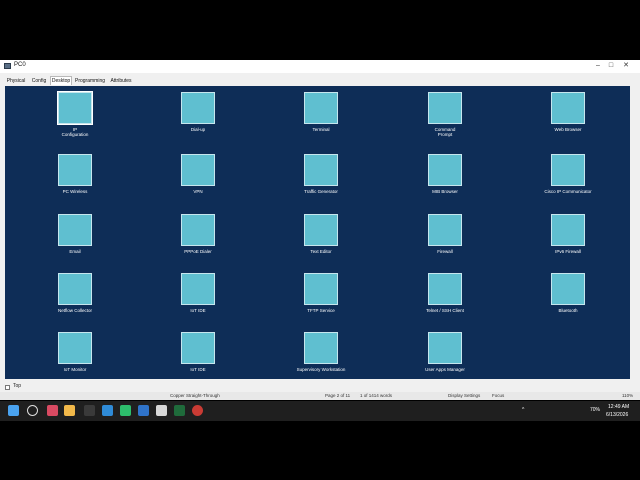 The height and width of the screenshot is (480, 640). What do you see at coordinates (617, 415) in the screenshot?
I see `clock-date: 6/13/2026` at bounding box center [617, 415].